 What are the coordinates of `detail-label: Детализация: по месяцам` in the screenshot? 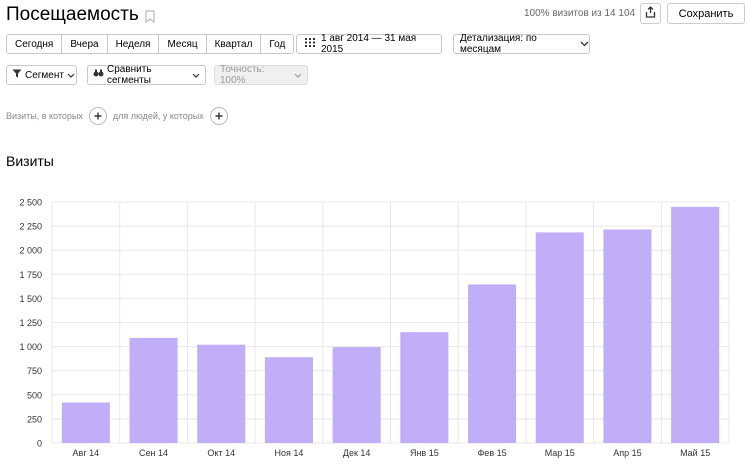 It's located at (498, 44).